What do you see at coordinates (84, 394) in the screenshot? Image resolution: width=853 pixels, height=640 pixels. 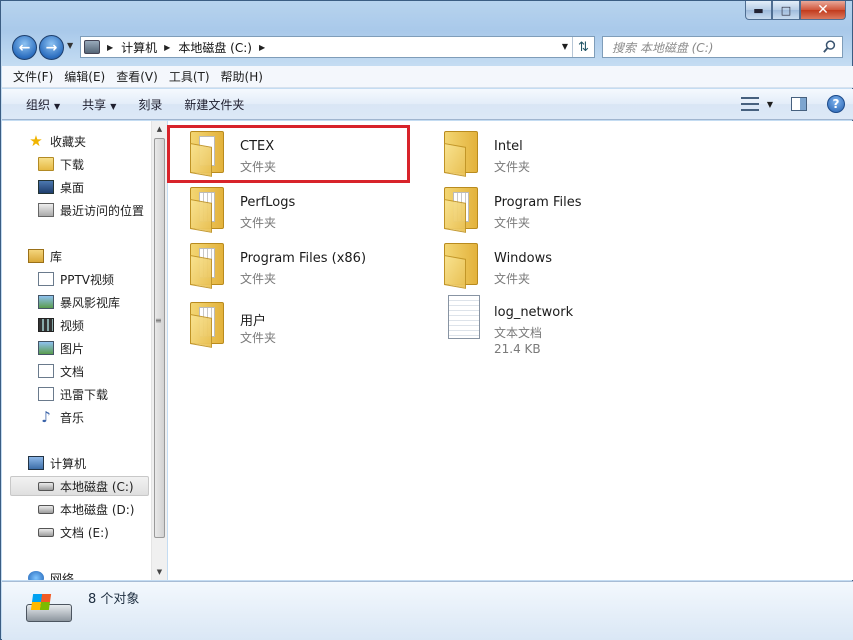 I see `sidebar-label: 迅雷下载` at bounding box center [84, 394].